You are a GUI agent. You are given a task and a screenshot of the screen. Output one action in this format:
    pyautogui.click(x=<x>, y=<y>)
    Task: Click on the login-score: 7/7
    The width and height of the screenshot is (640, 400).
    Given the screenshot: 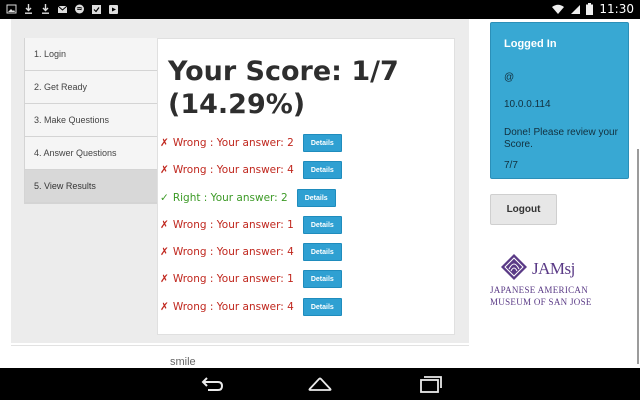 What is the action you would take?
    pyautogui.click(x=511, y=165)
    